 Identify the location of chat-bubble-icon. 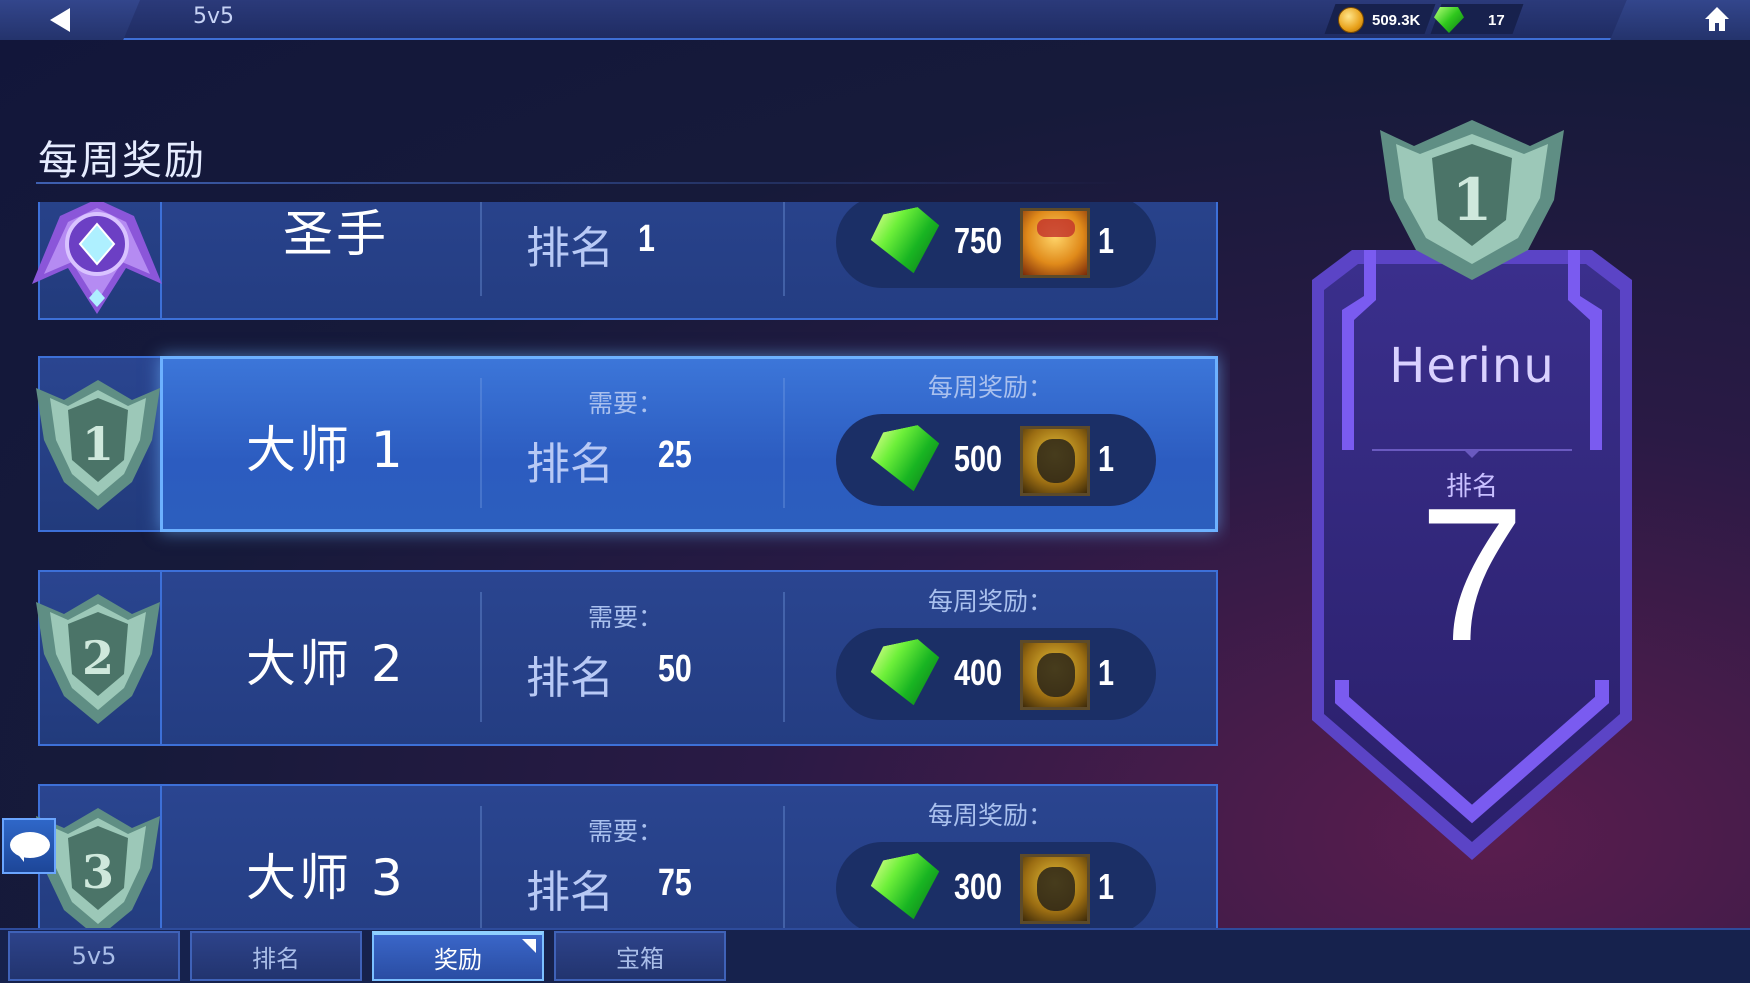
(30, 847).